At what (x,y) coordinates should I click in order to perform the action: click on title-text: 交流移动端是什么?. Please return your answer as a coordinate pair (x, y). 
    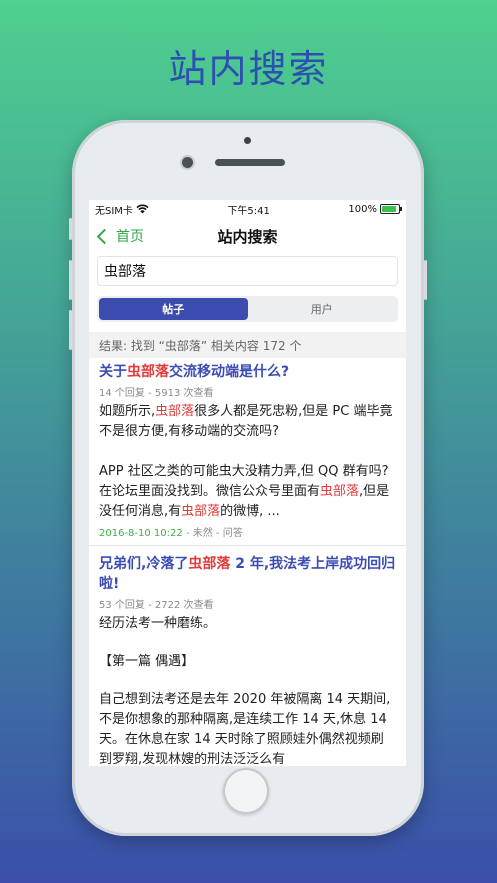
    Looking at the image, I should click on (229, 372).